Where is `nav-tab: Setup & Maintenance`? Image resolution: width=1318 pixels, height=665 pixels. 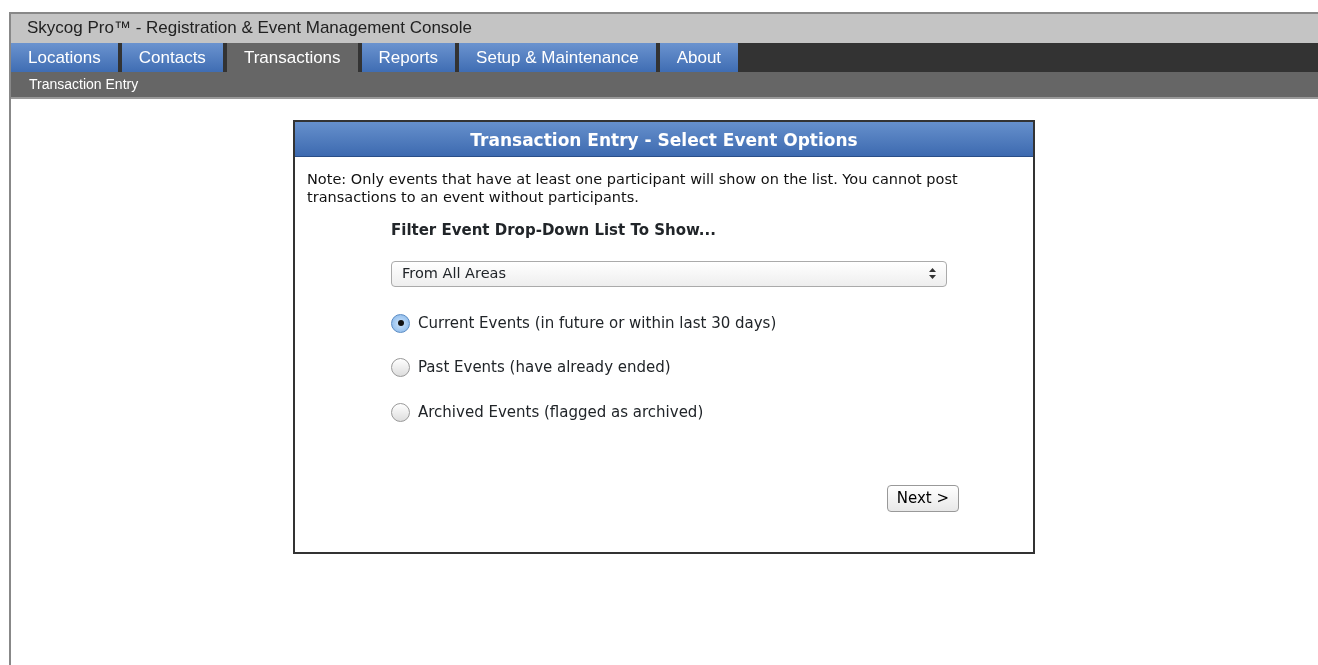 nav-tab: Setup & Maintenance is located at coordinates (557, 57).